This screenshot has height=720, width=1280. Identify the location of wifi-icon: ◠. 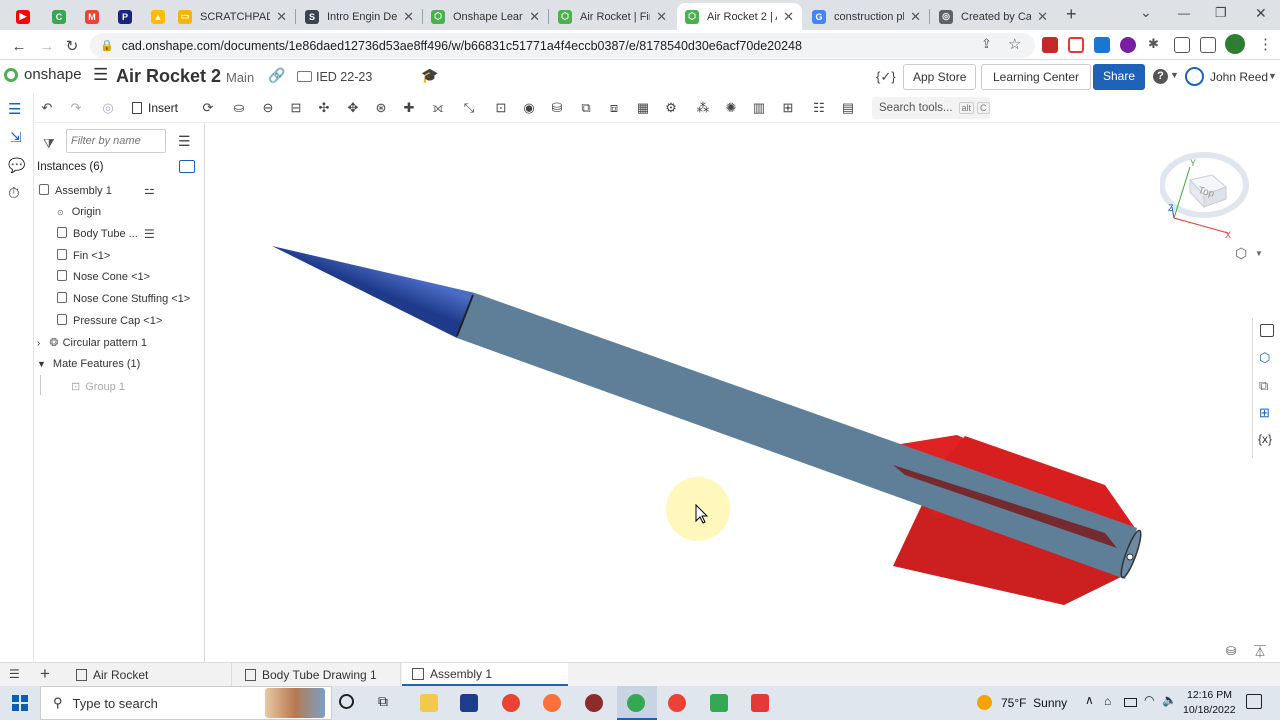
(1149, 700).